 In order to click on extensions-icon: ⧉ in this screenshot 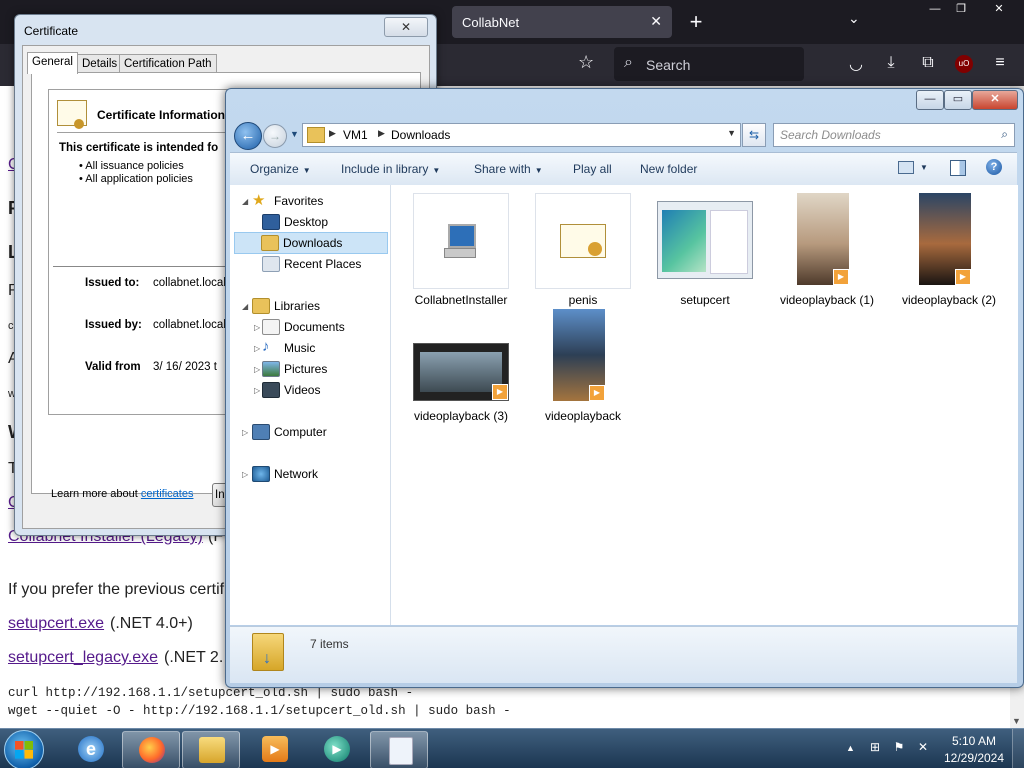, I will do `click(928, 63)`.